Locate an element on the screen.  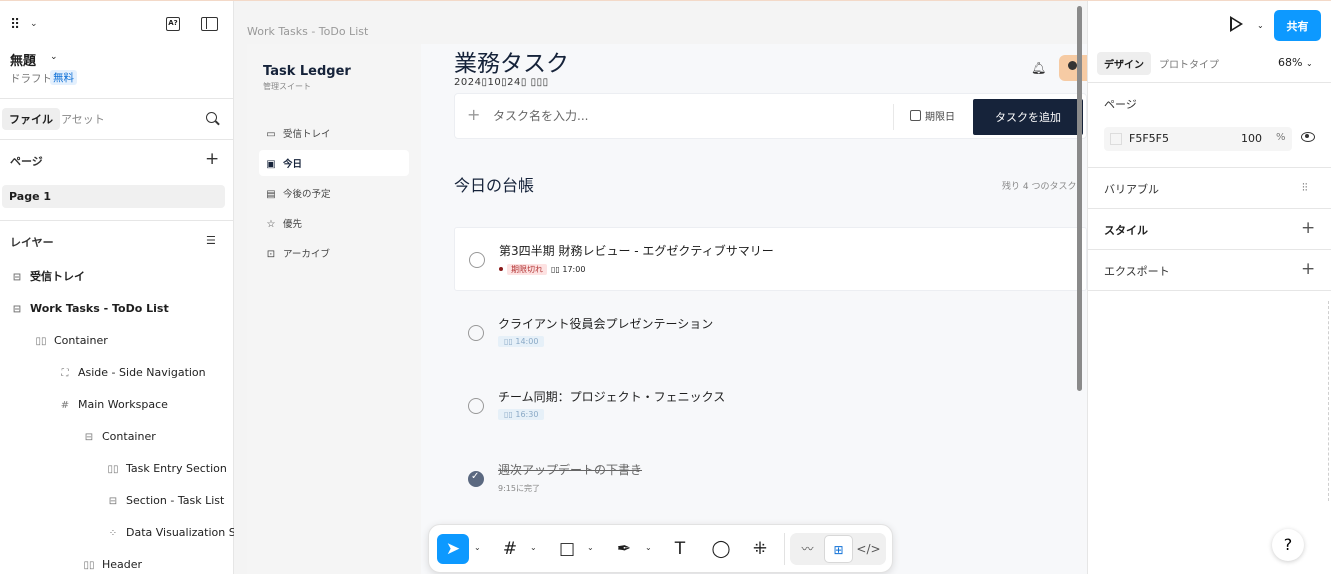
task-row: 週次アップデートの下書き 9:15に完了 is located at coordinates (770, 479).